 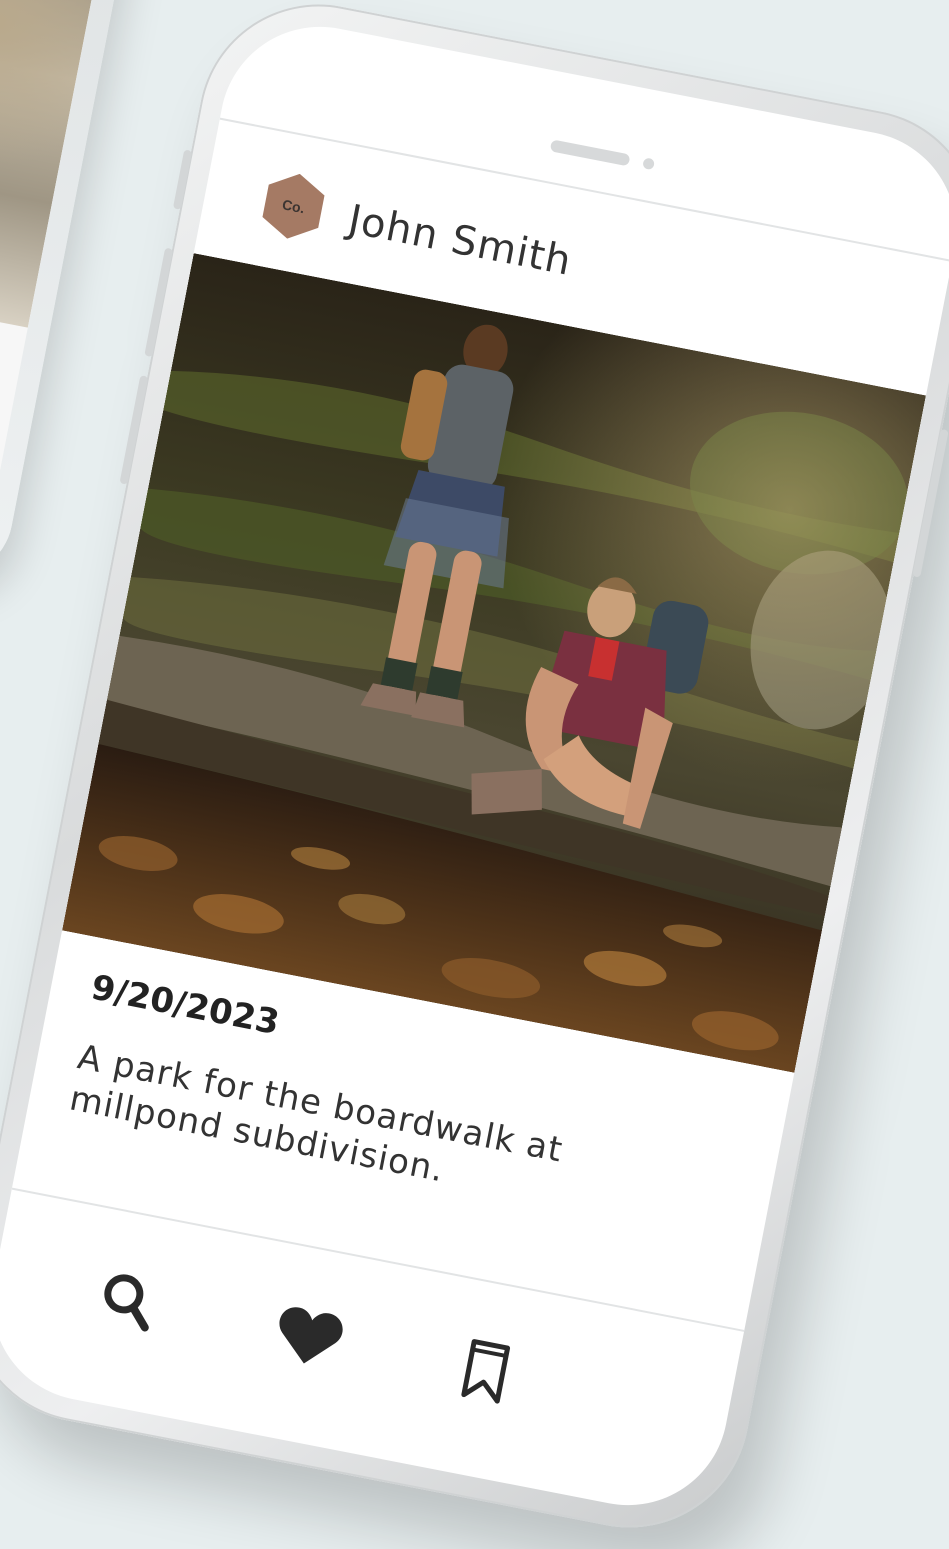 I want to click on nav-search, so click(x=127, y=1302).